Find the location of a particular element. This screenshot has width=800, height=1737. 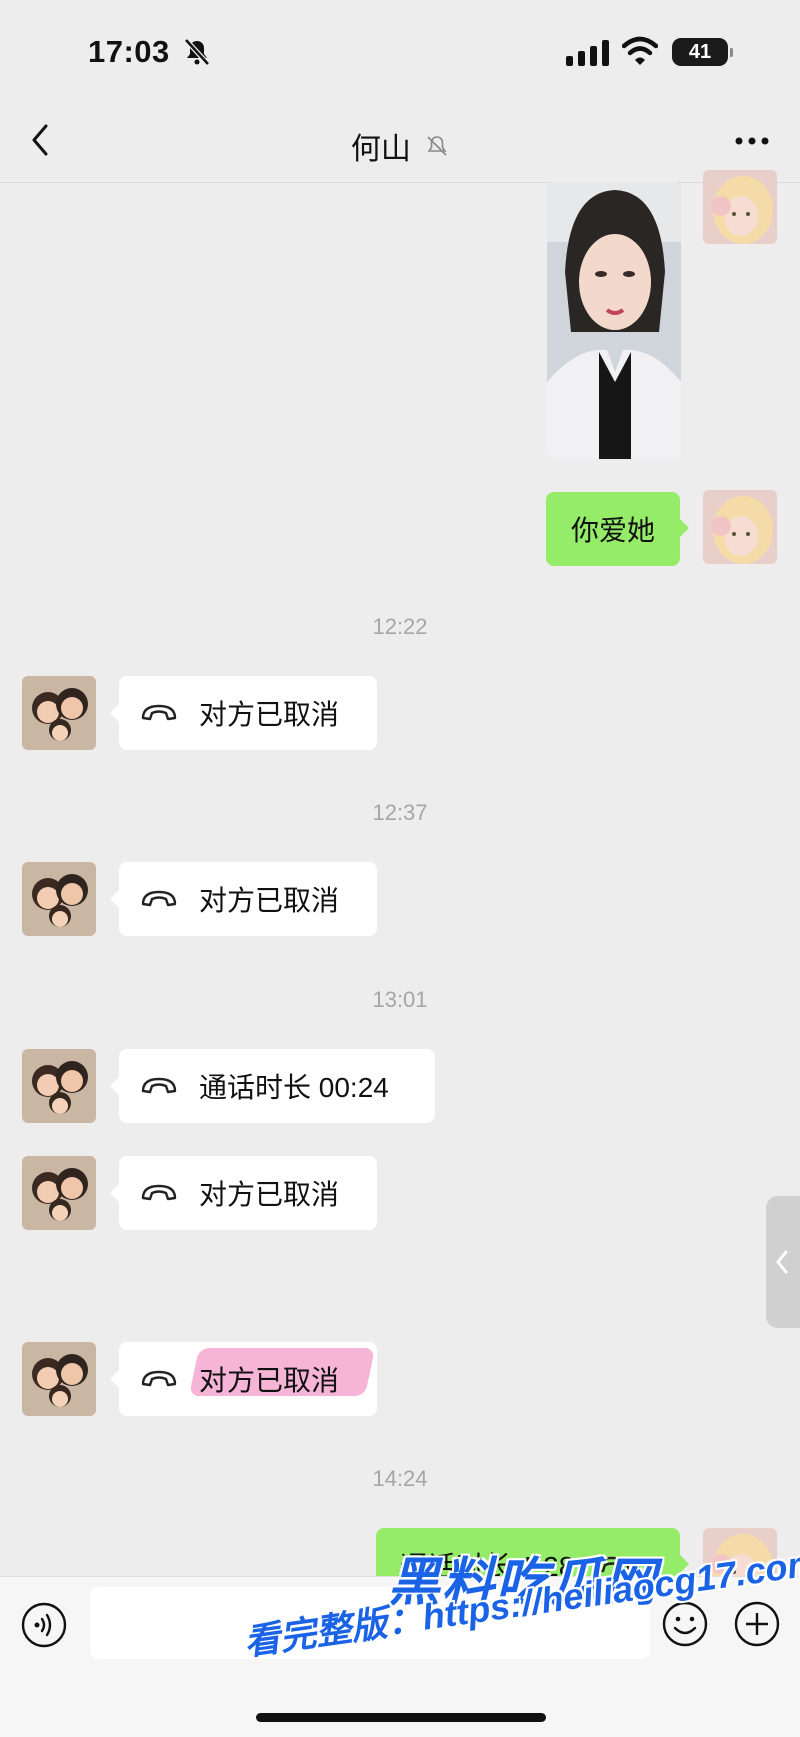

message-text: 你爱她 is located at coordinates (612, 530).